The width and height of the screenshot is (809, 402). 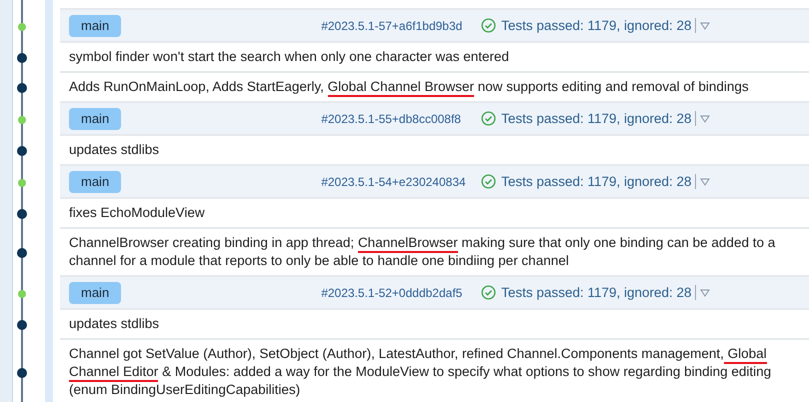 I want to click on build-link: #2023.5.1-52+0dddb2daf5, so click(x=401, y=293).